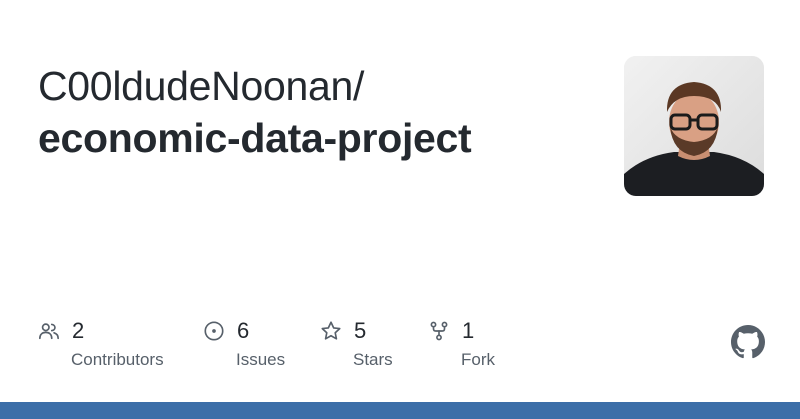 This screenshot has height=419, width=800. Describe the element at coordinates (243, 330) in the screenshot. I see `issues-count: 6` at that location.